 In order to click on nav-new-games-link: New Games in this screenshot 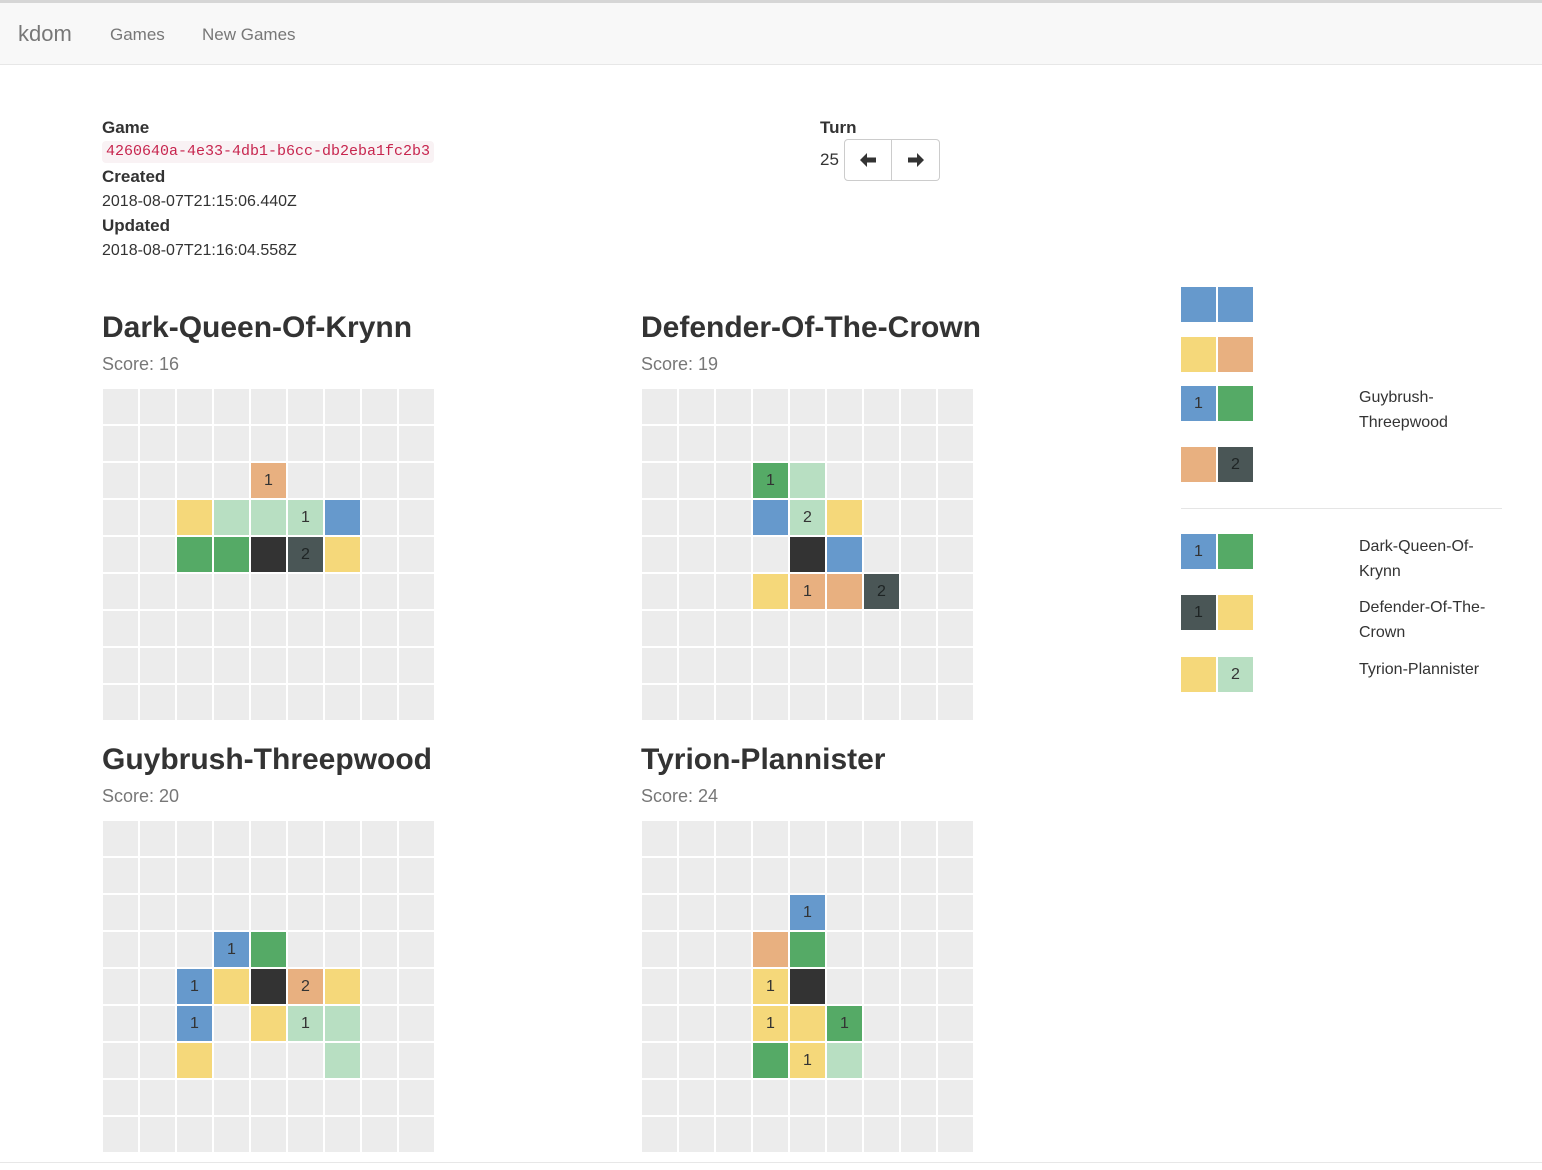, I will do `click(249, 35)`.